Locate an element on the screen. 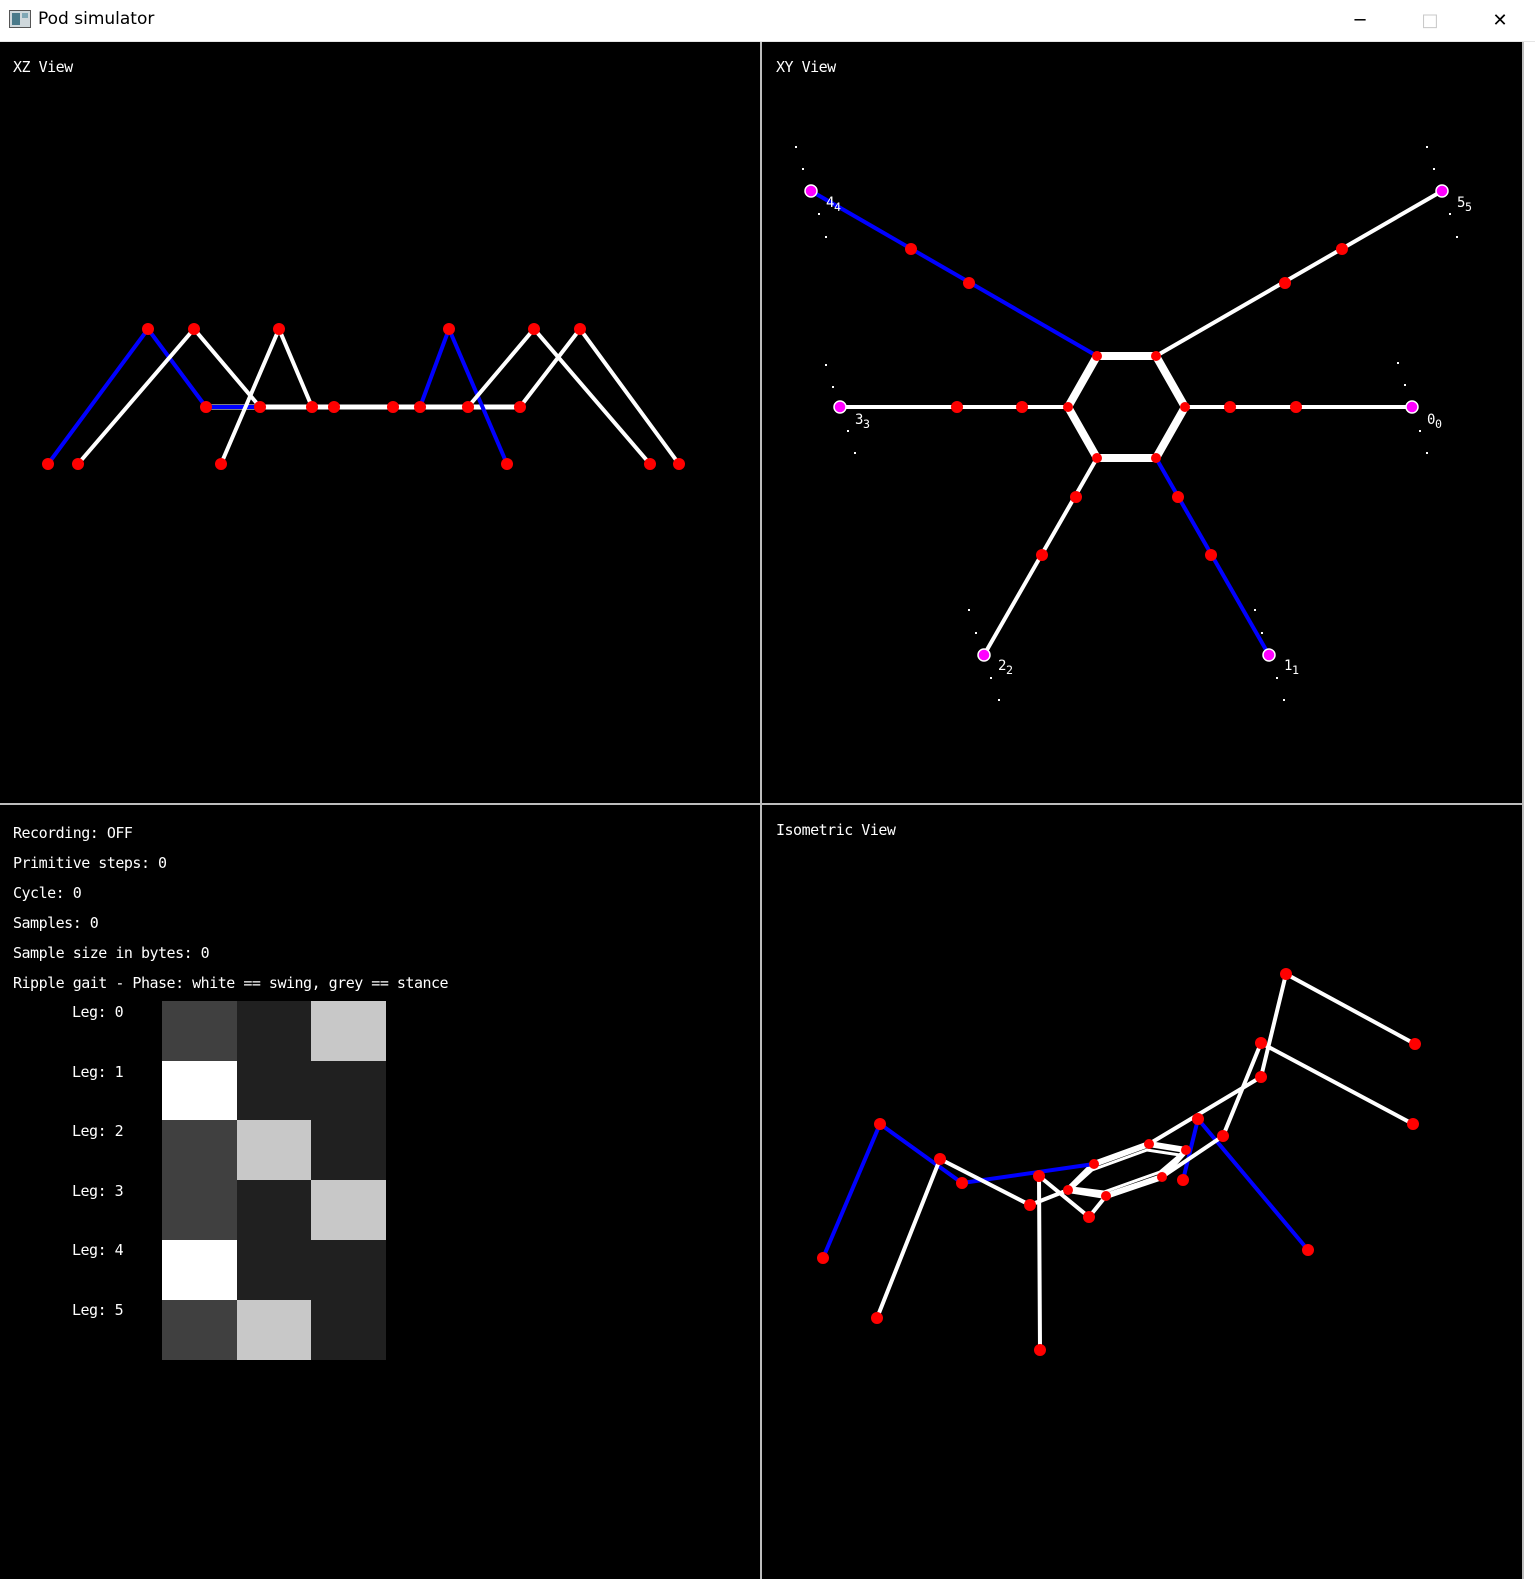  isometric-view is located at coordinates (1119, 1162).